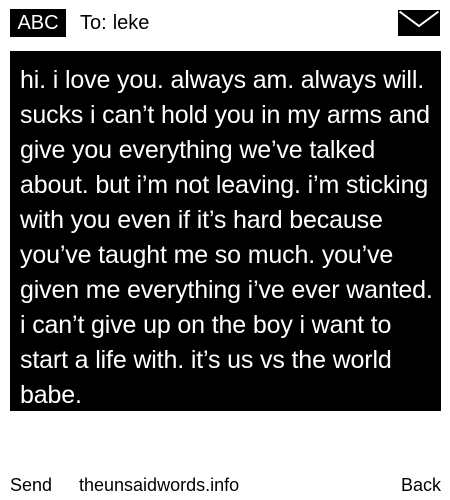  What do you see at coordinates (421, 485) in the screenshot?
I see `back-softkey: Back` at bounding box center [421, 485].